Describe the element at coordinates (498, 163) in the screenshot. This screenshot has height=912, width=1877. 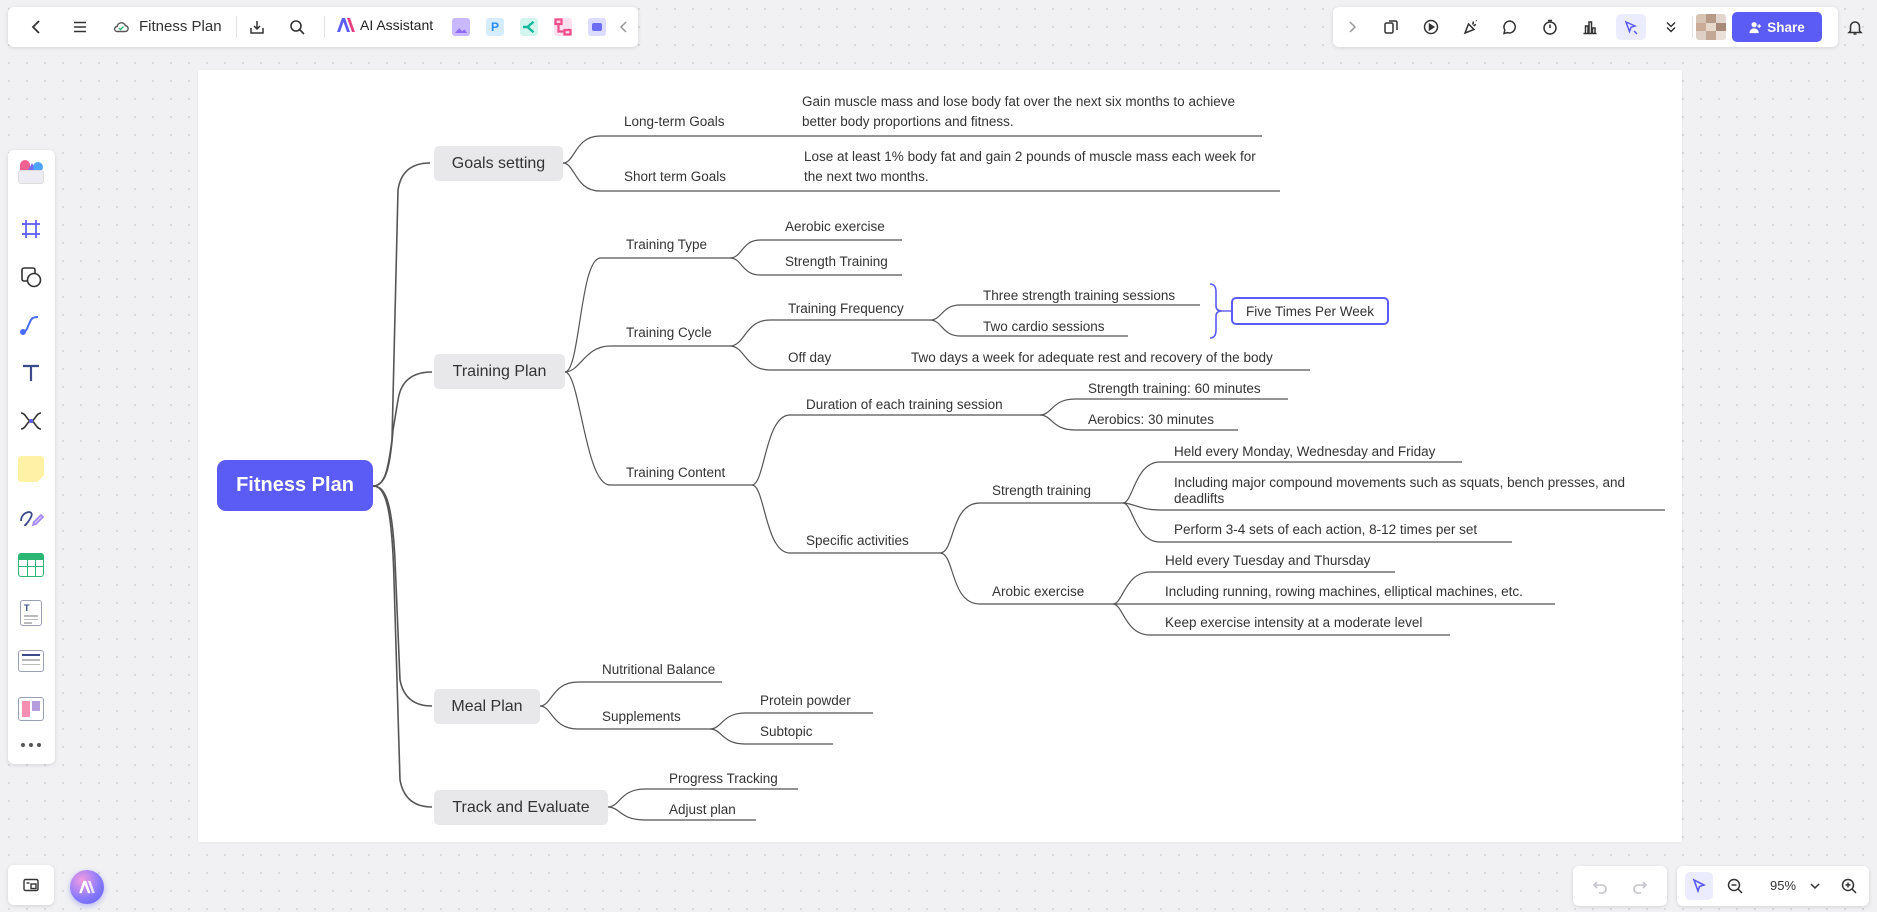
I see `node-goals-setting: Goals setting` at that location.